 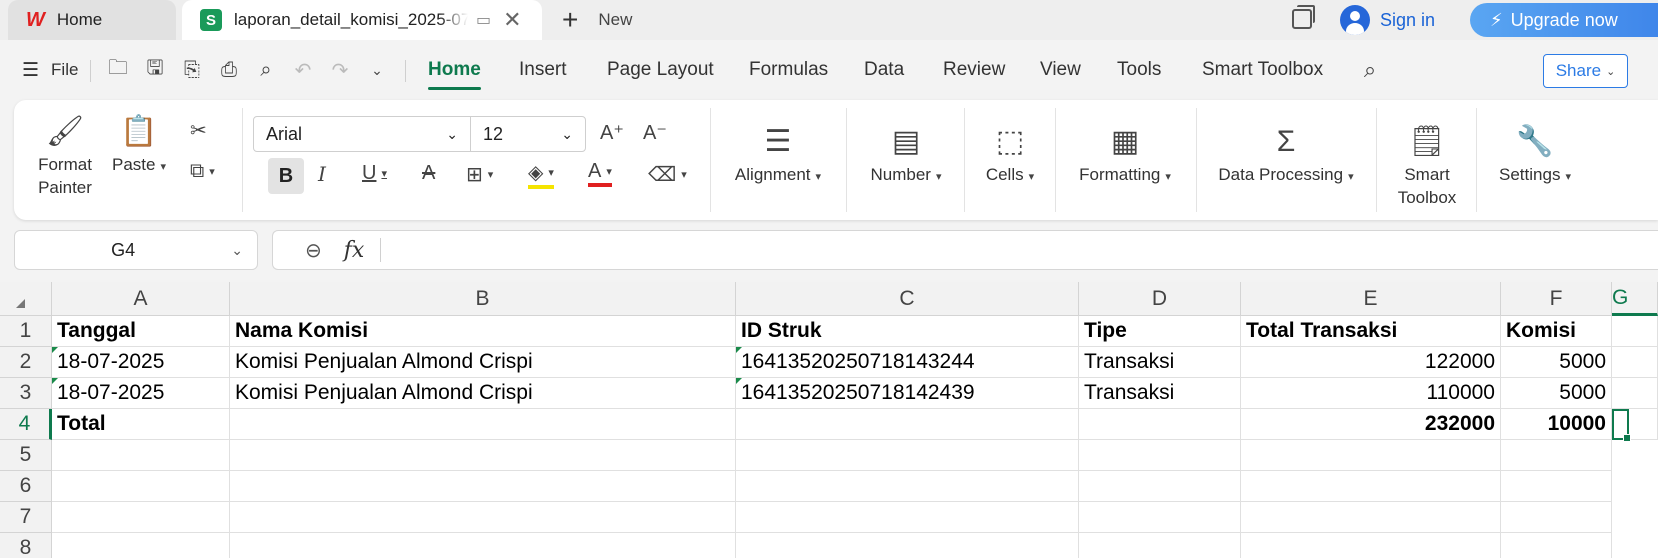 I want to click on cell-e2: 122000, so click(x=1371, y=362).